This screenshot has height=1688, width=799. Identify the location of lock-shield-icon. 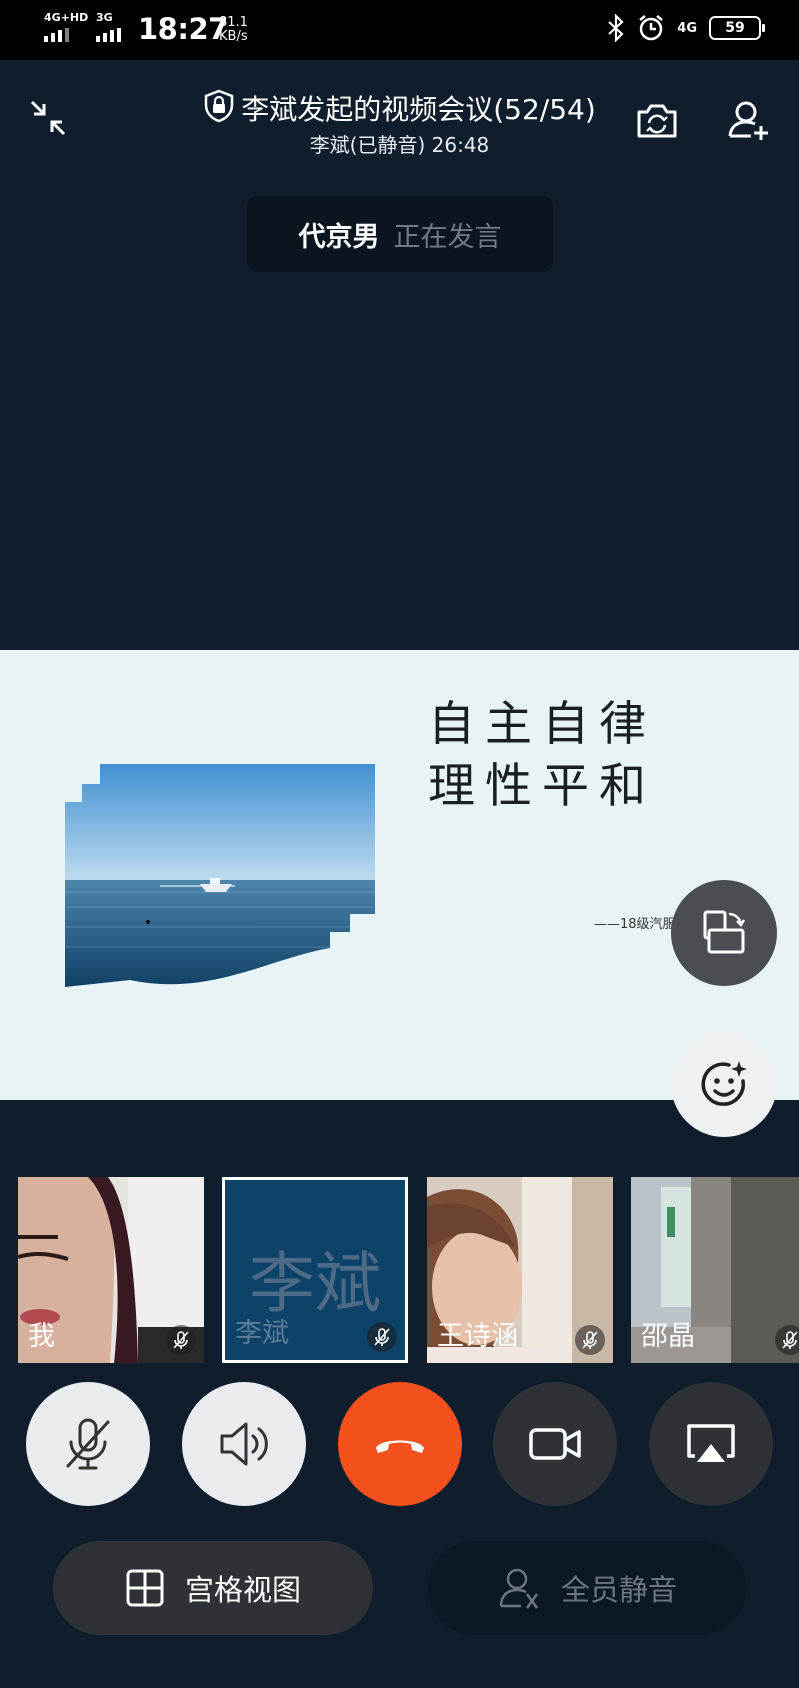
(219, 106).